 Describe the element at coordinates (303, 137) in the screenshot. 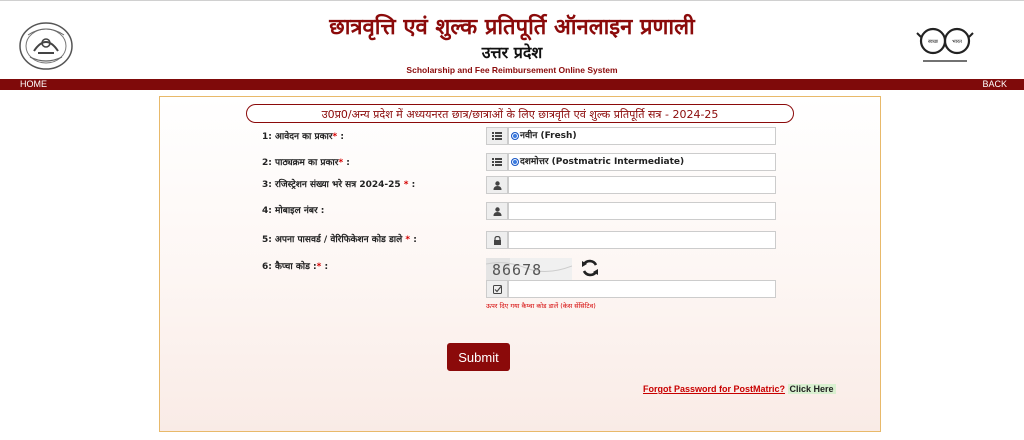

I see `application-type-label: 1: आवेदन का प्रकार* :` at that location.